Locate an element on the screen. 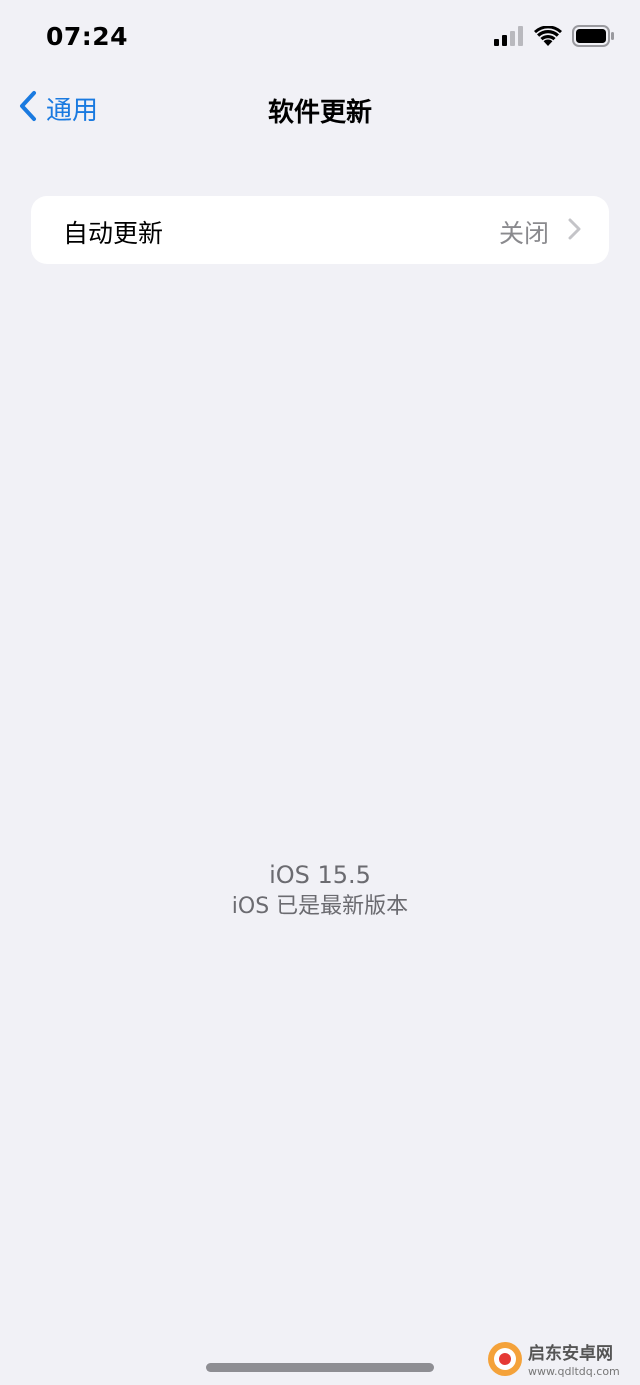 Image resolution: width=640 pixels, height=1385 pixels. status-bar: 07:24 is located at coordinates (320, 38).